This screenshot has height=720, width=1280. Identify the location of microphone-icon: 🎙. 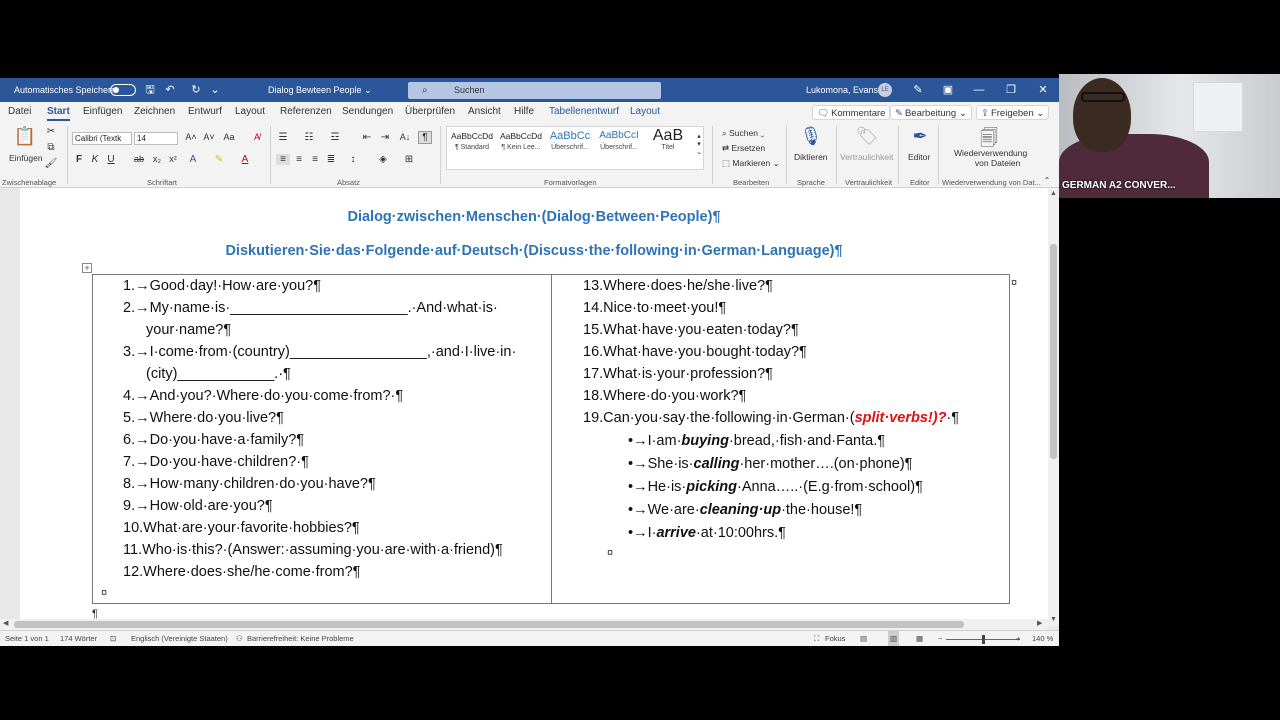
(811, 136).